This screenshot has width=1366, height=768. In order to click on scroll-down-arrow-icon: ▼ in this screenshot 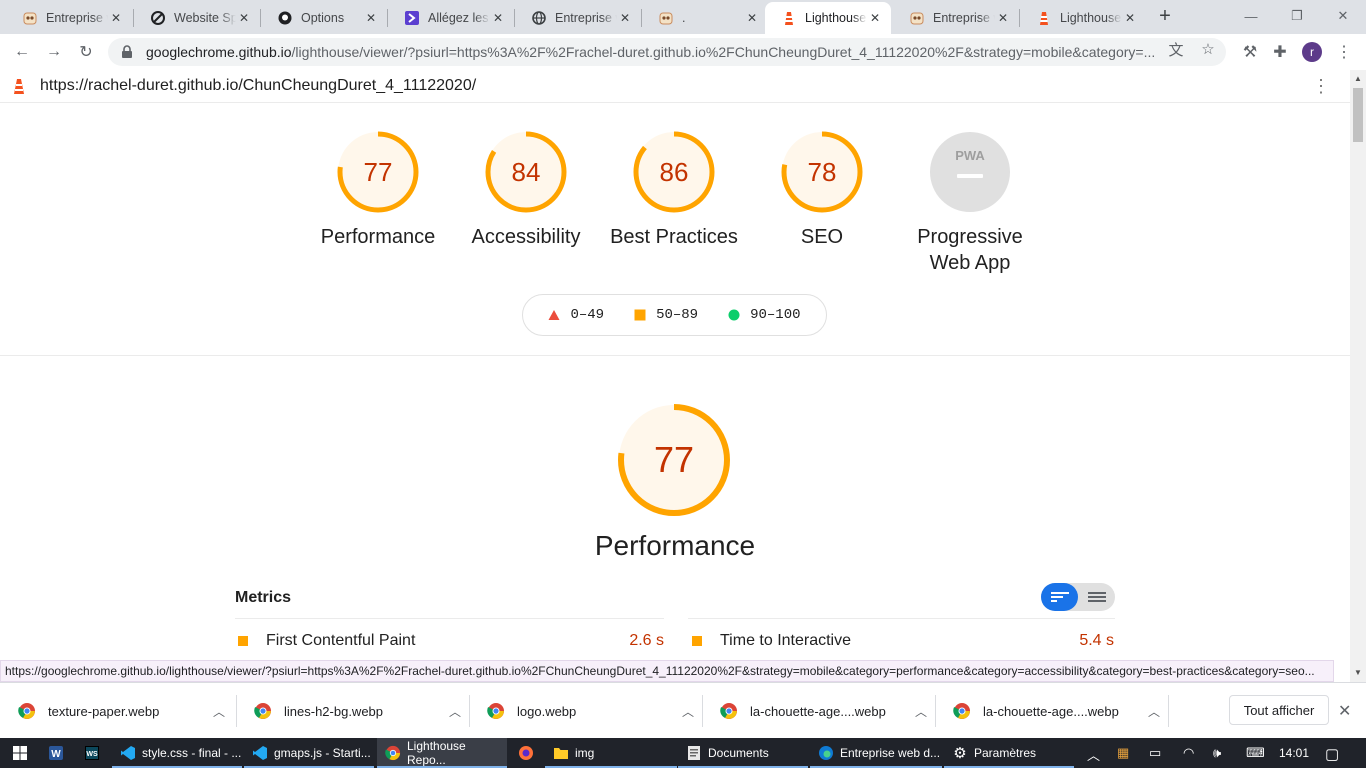, I will do `click(1358, 672)`.